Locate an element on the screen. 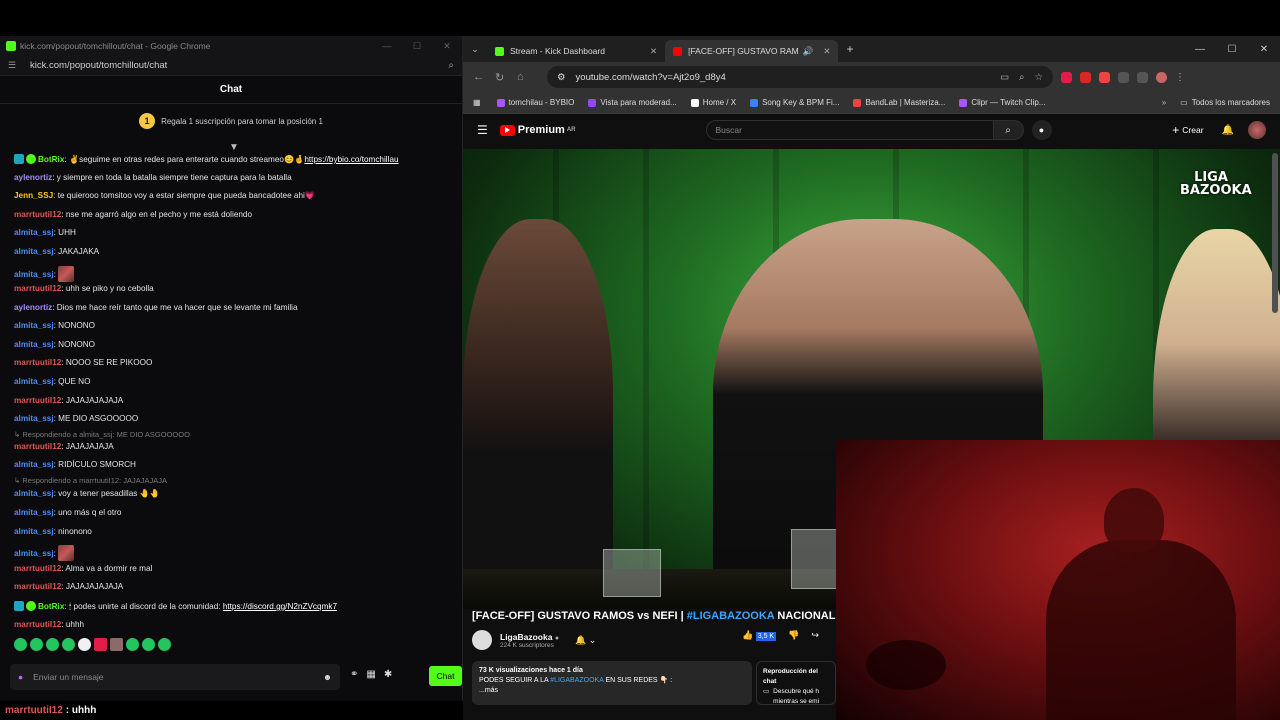 This screenshot has height=720, width=1280. send-chat-button: Chat is located at coordinates (445, 676).